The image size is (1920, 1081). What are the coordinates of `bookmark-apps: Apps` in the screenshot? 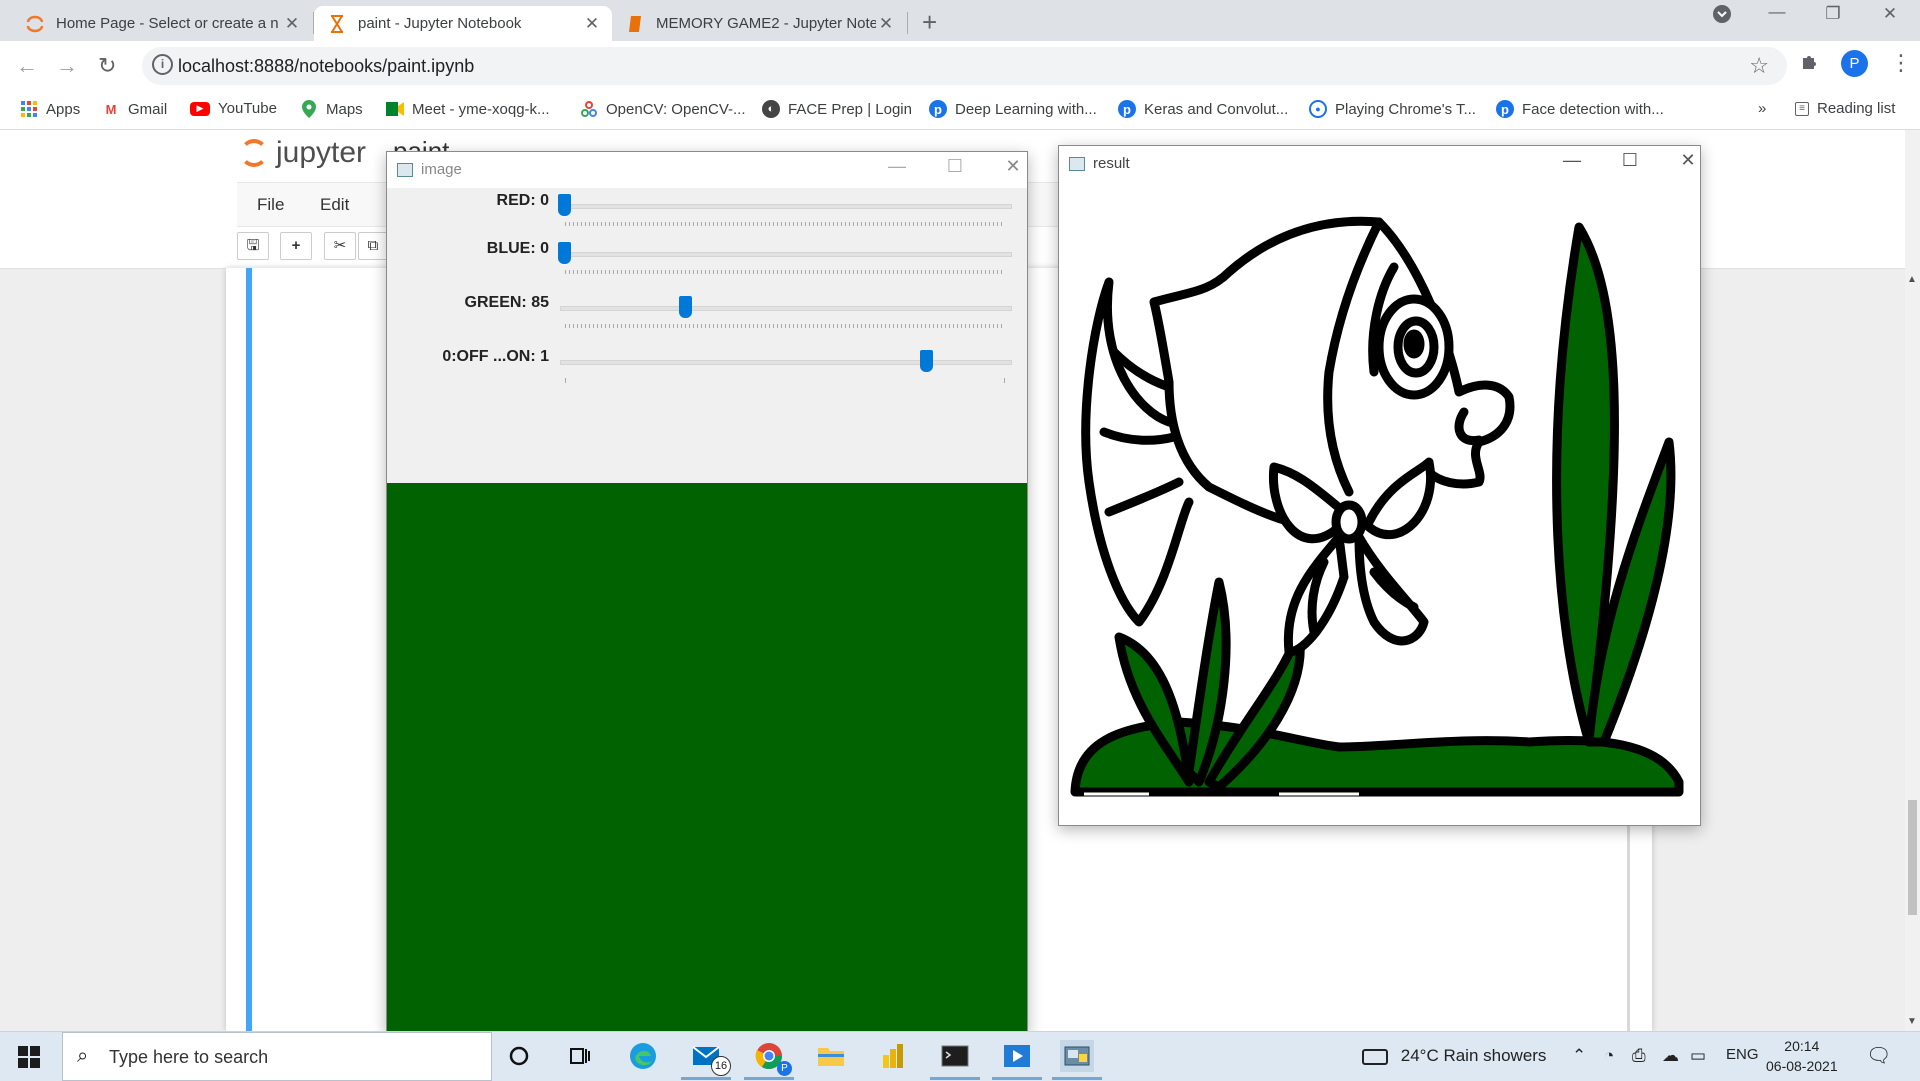 It's located at (50, 109).